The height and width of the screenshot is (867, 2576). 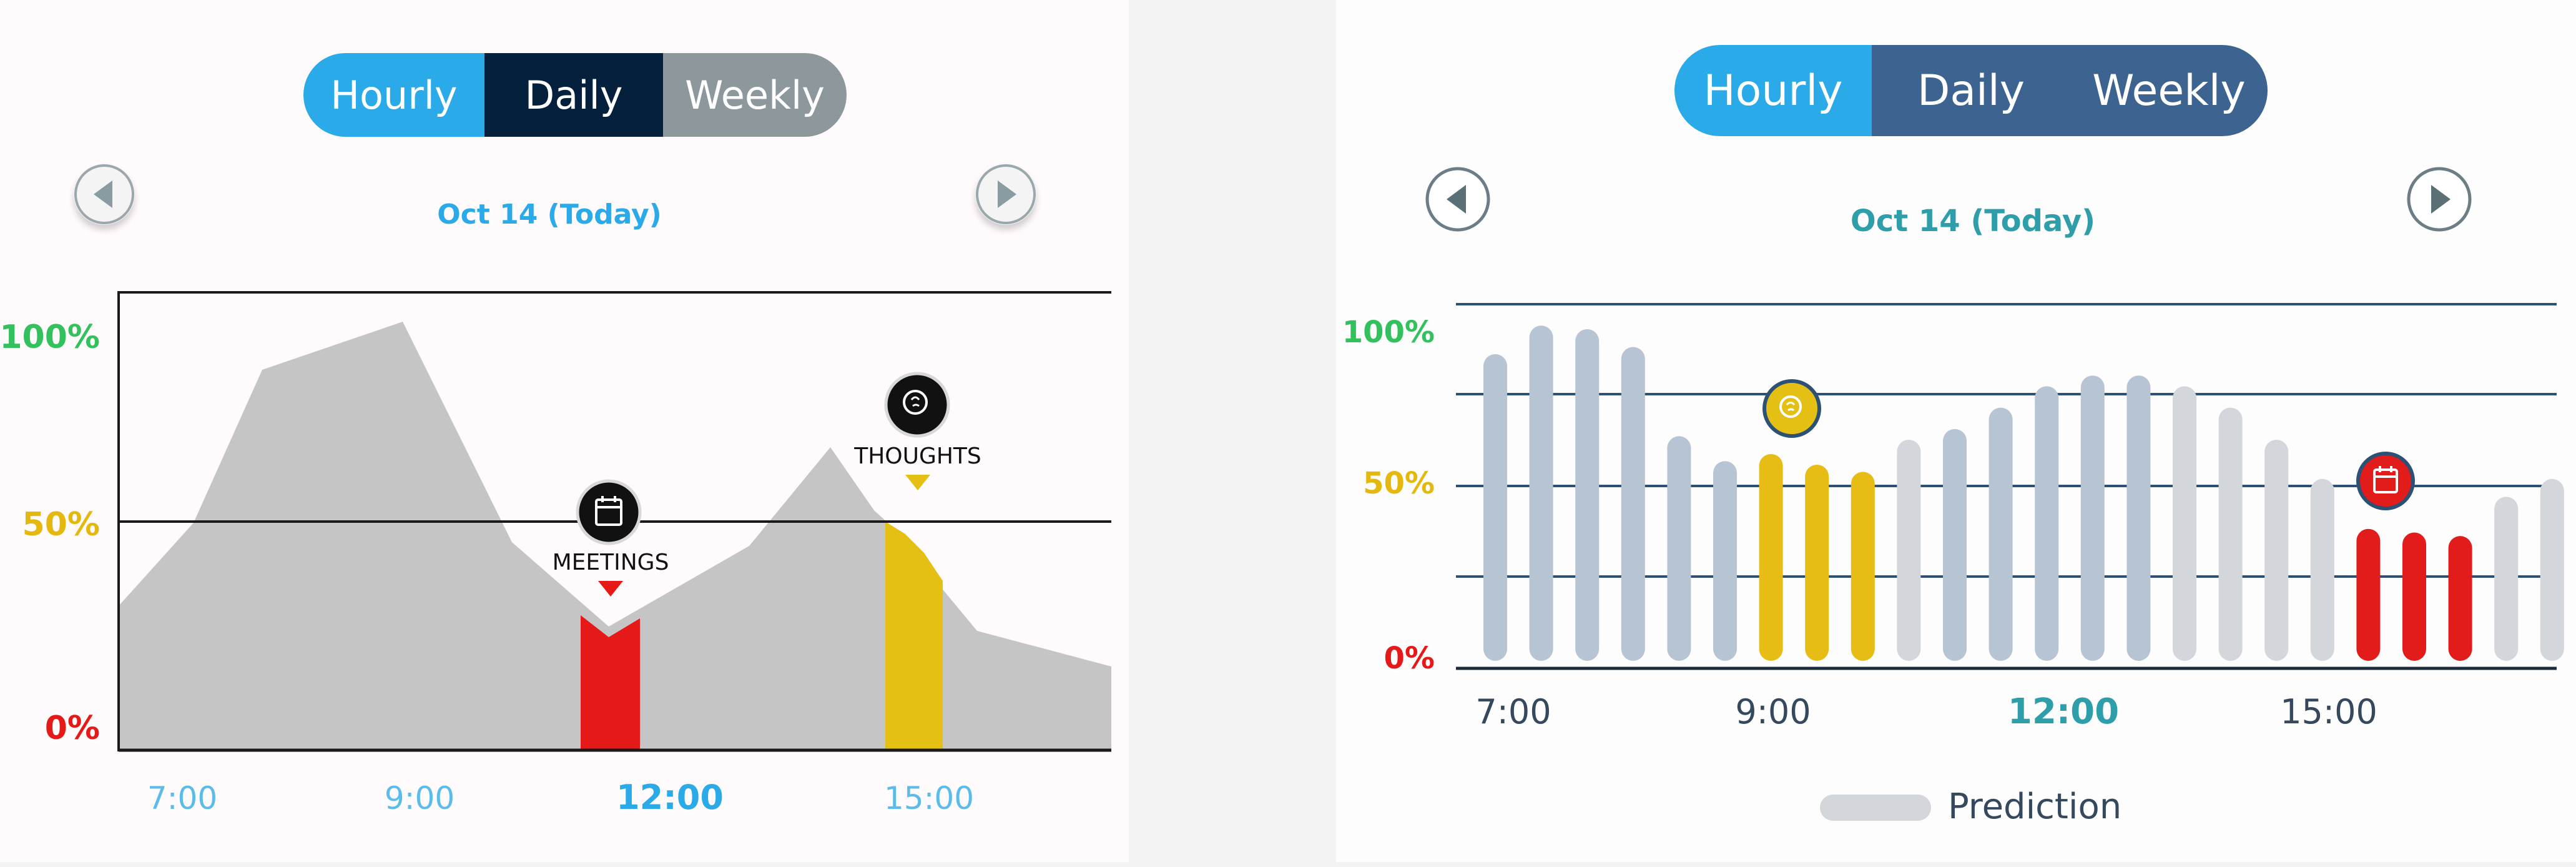 I want to click on thoughts-highlight, so click(x=914, y=636).